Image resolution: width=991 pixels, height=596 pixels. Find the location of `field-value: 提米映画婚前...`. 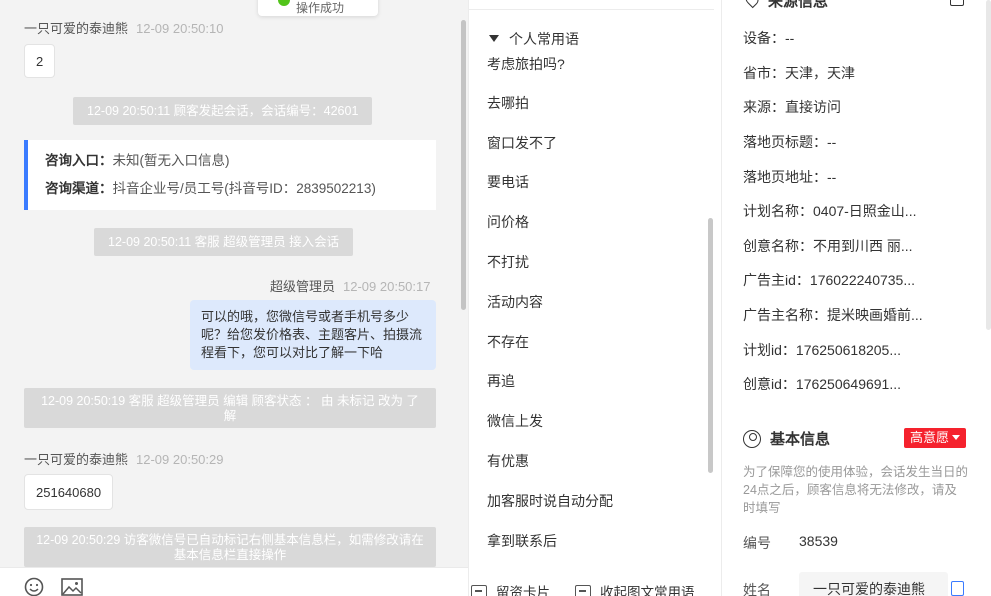

field-value: 提米映画婚前... is located at coordinates (875, 315).